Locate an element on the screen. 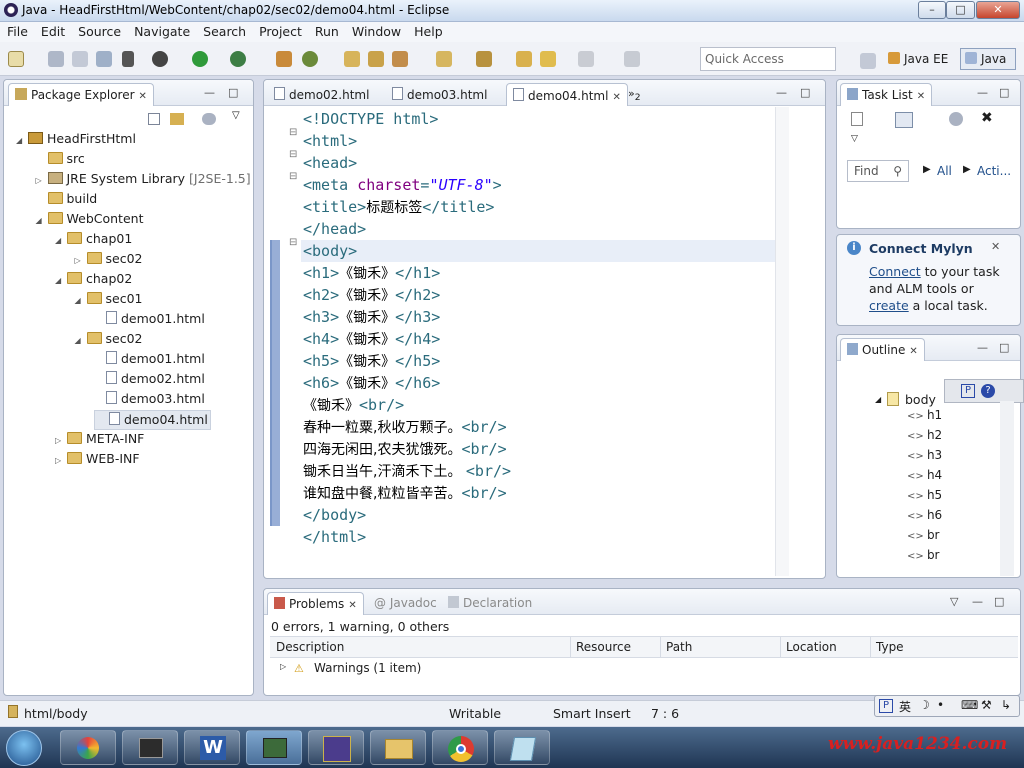 This screenshot has width=1024, height=768. editor-tab-demo03: demo03.html is located at coordinates (439, 94).